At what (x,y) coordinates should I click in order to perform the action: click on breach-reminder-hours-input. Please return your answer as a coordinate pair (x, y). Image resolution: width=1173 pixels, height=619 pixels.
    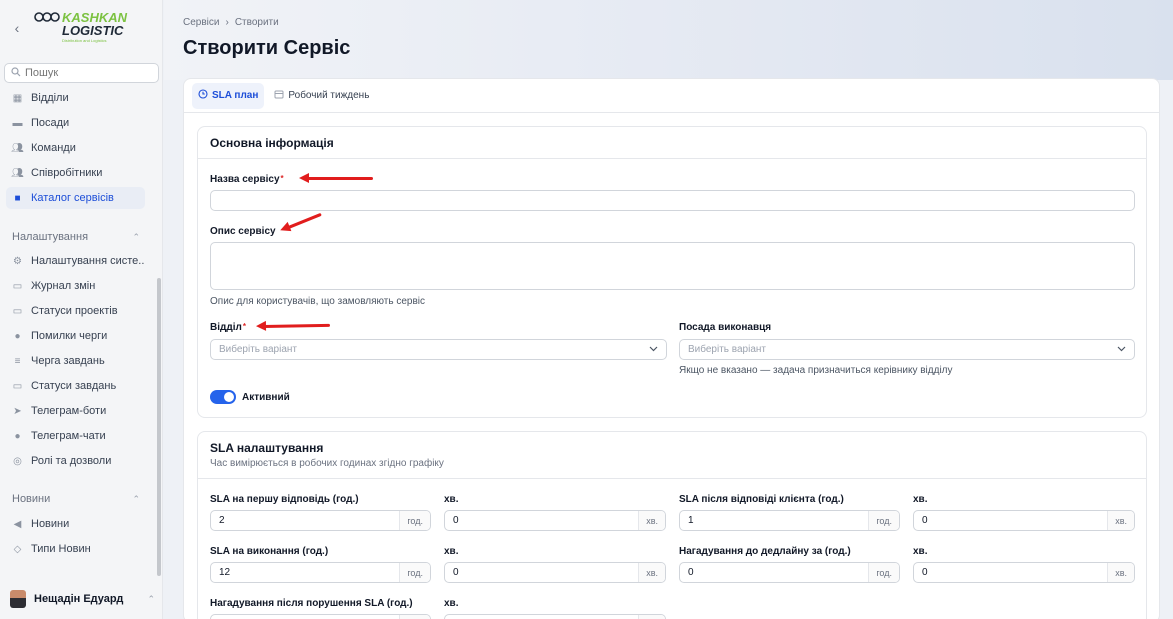
    Looking at the image, I should click on (305, 617).